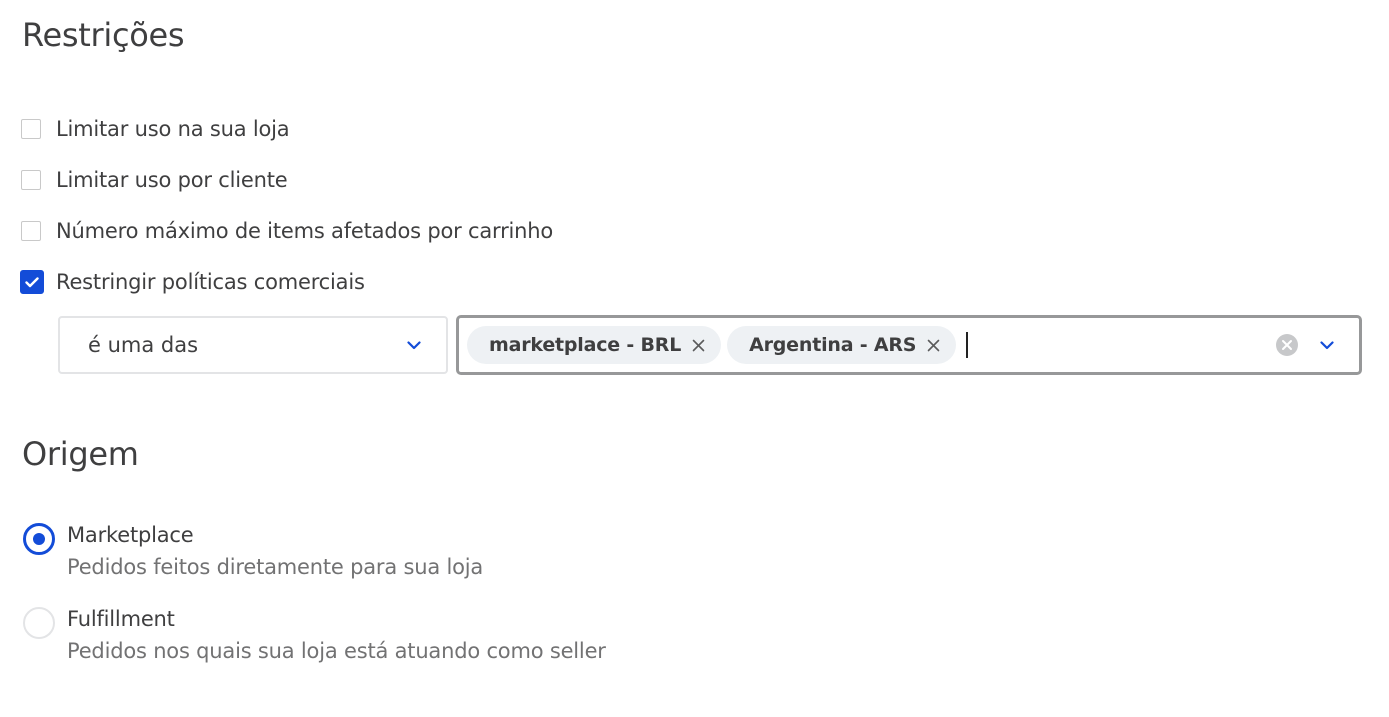 The width and height of the screenshot is (1389, 717). I want to click on checkbox-limit-store-usage: Limitar uso na sua loja, so click(155, 129).